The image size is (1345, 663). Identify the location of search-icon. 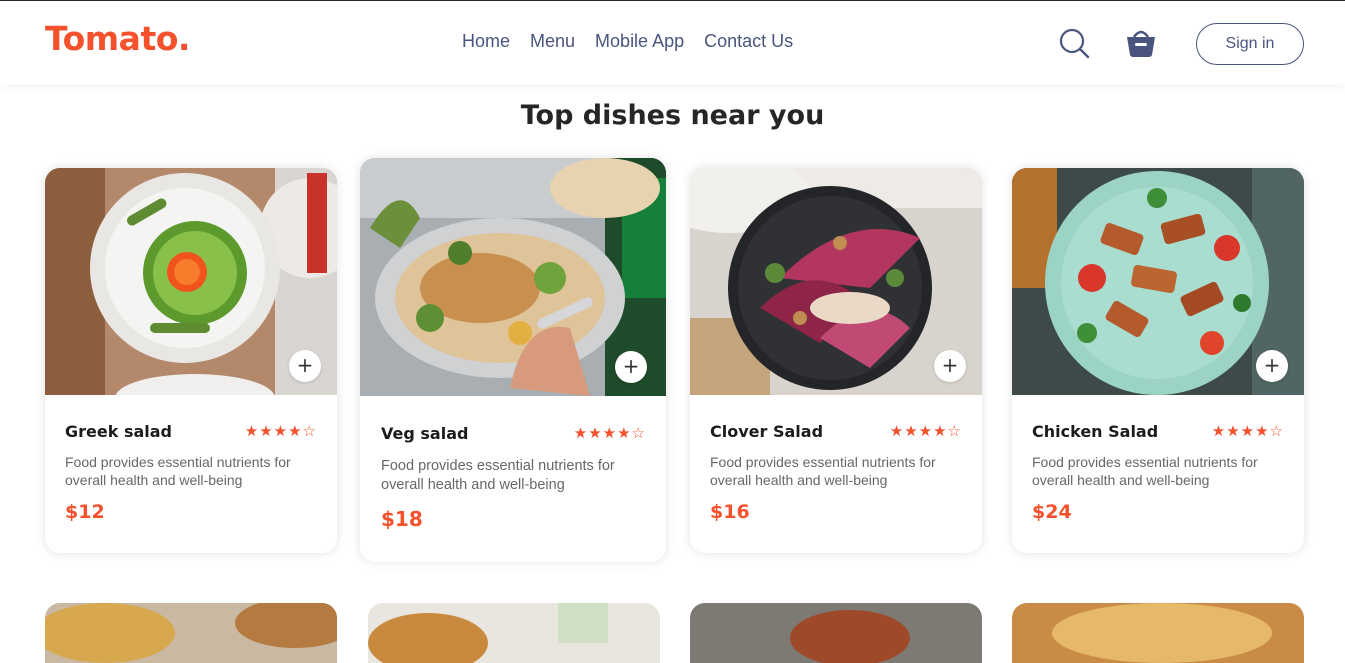
(1074, 43).